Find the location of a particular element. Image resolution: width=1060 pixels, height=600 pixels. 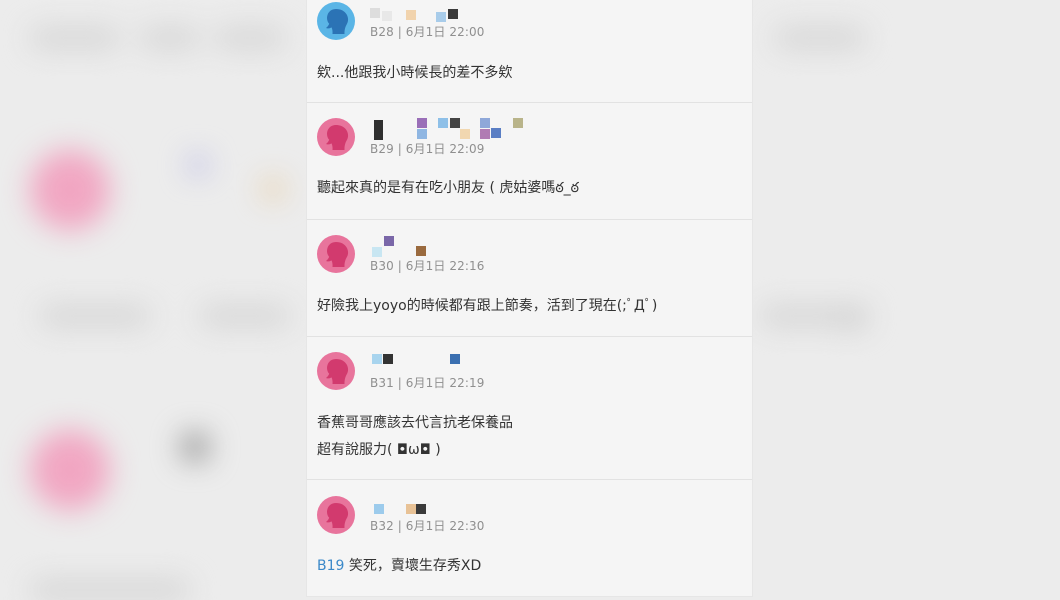

comment-line: B19 笑死，賣壞生存秀XD is located at coordinates (399, 566).